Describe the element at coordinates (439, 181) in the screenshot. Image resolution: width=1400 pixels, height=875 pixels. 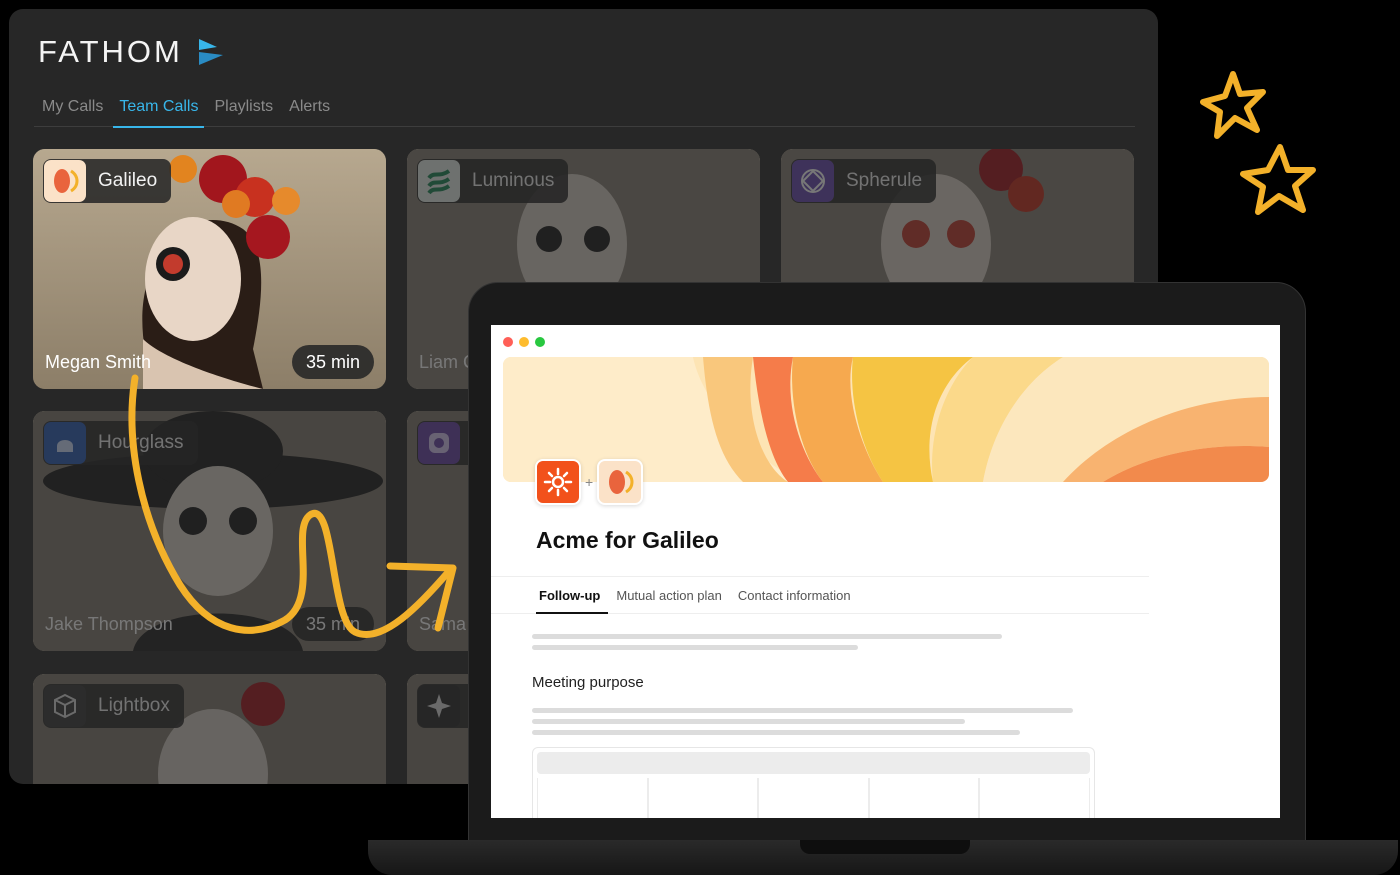
I see `luminous-icon` at that location.